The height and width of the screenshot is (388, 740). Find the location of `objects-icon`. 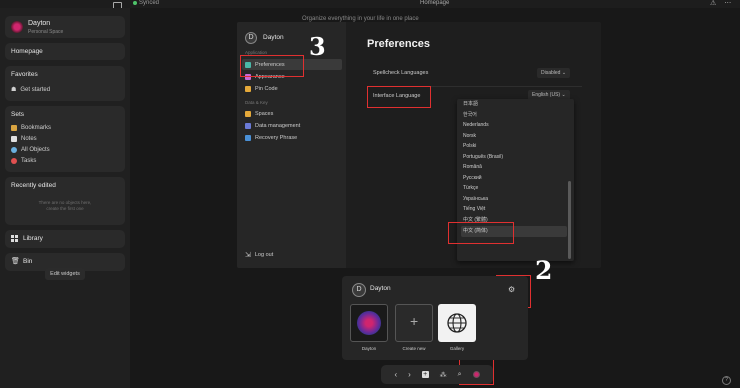

objects-icon is located at coordinates (14, 149).